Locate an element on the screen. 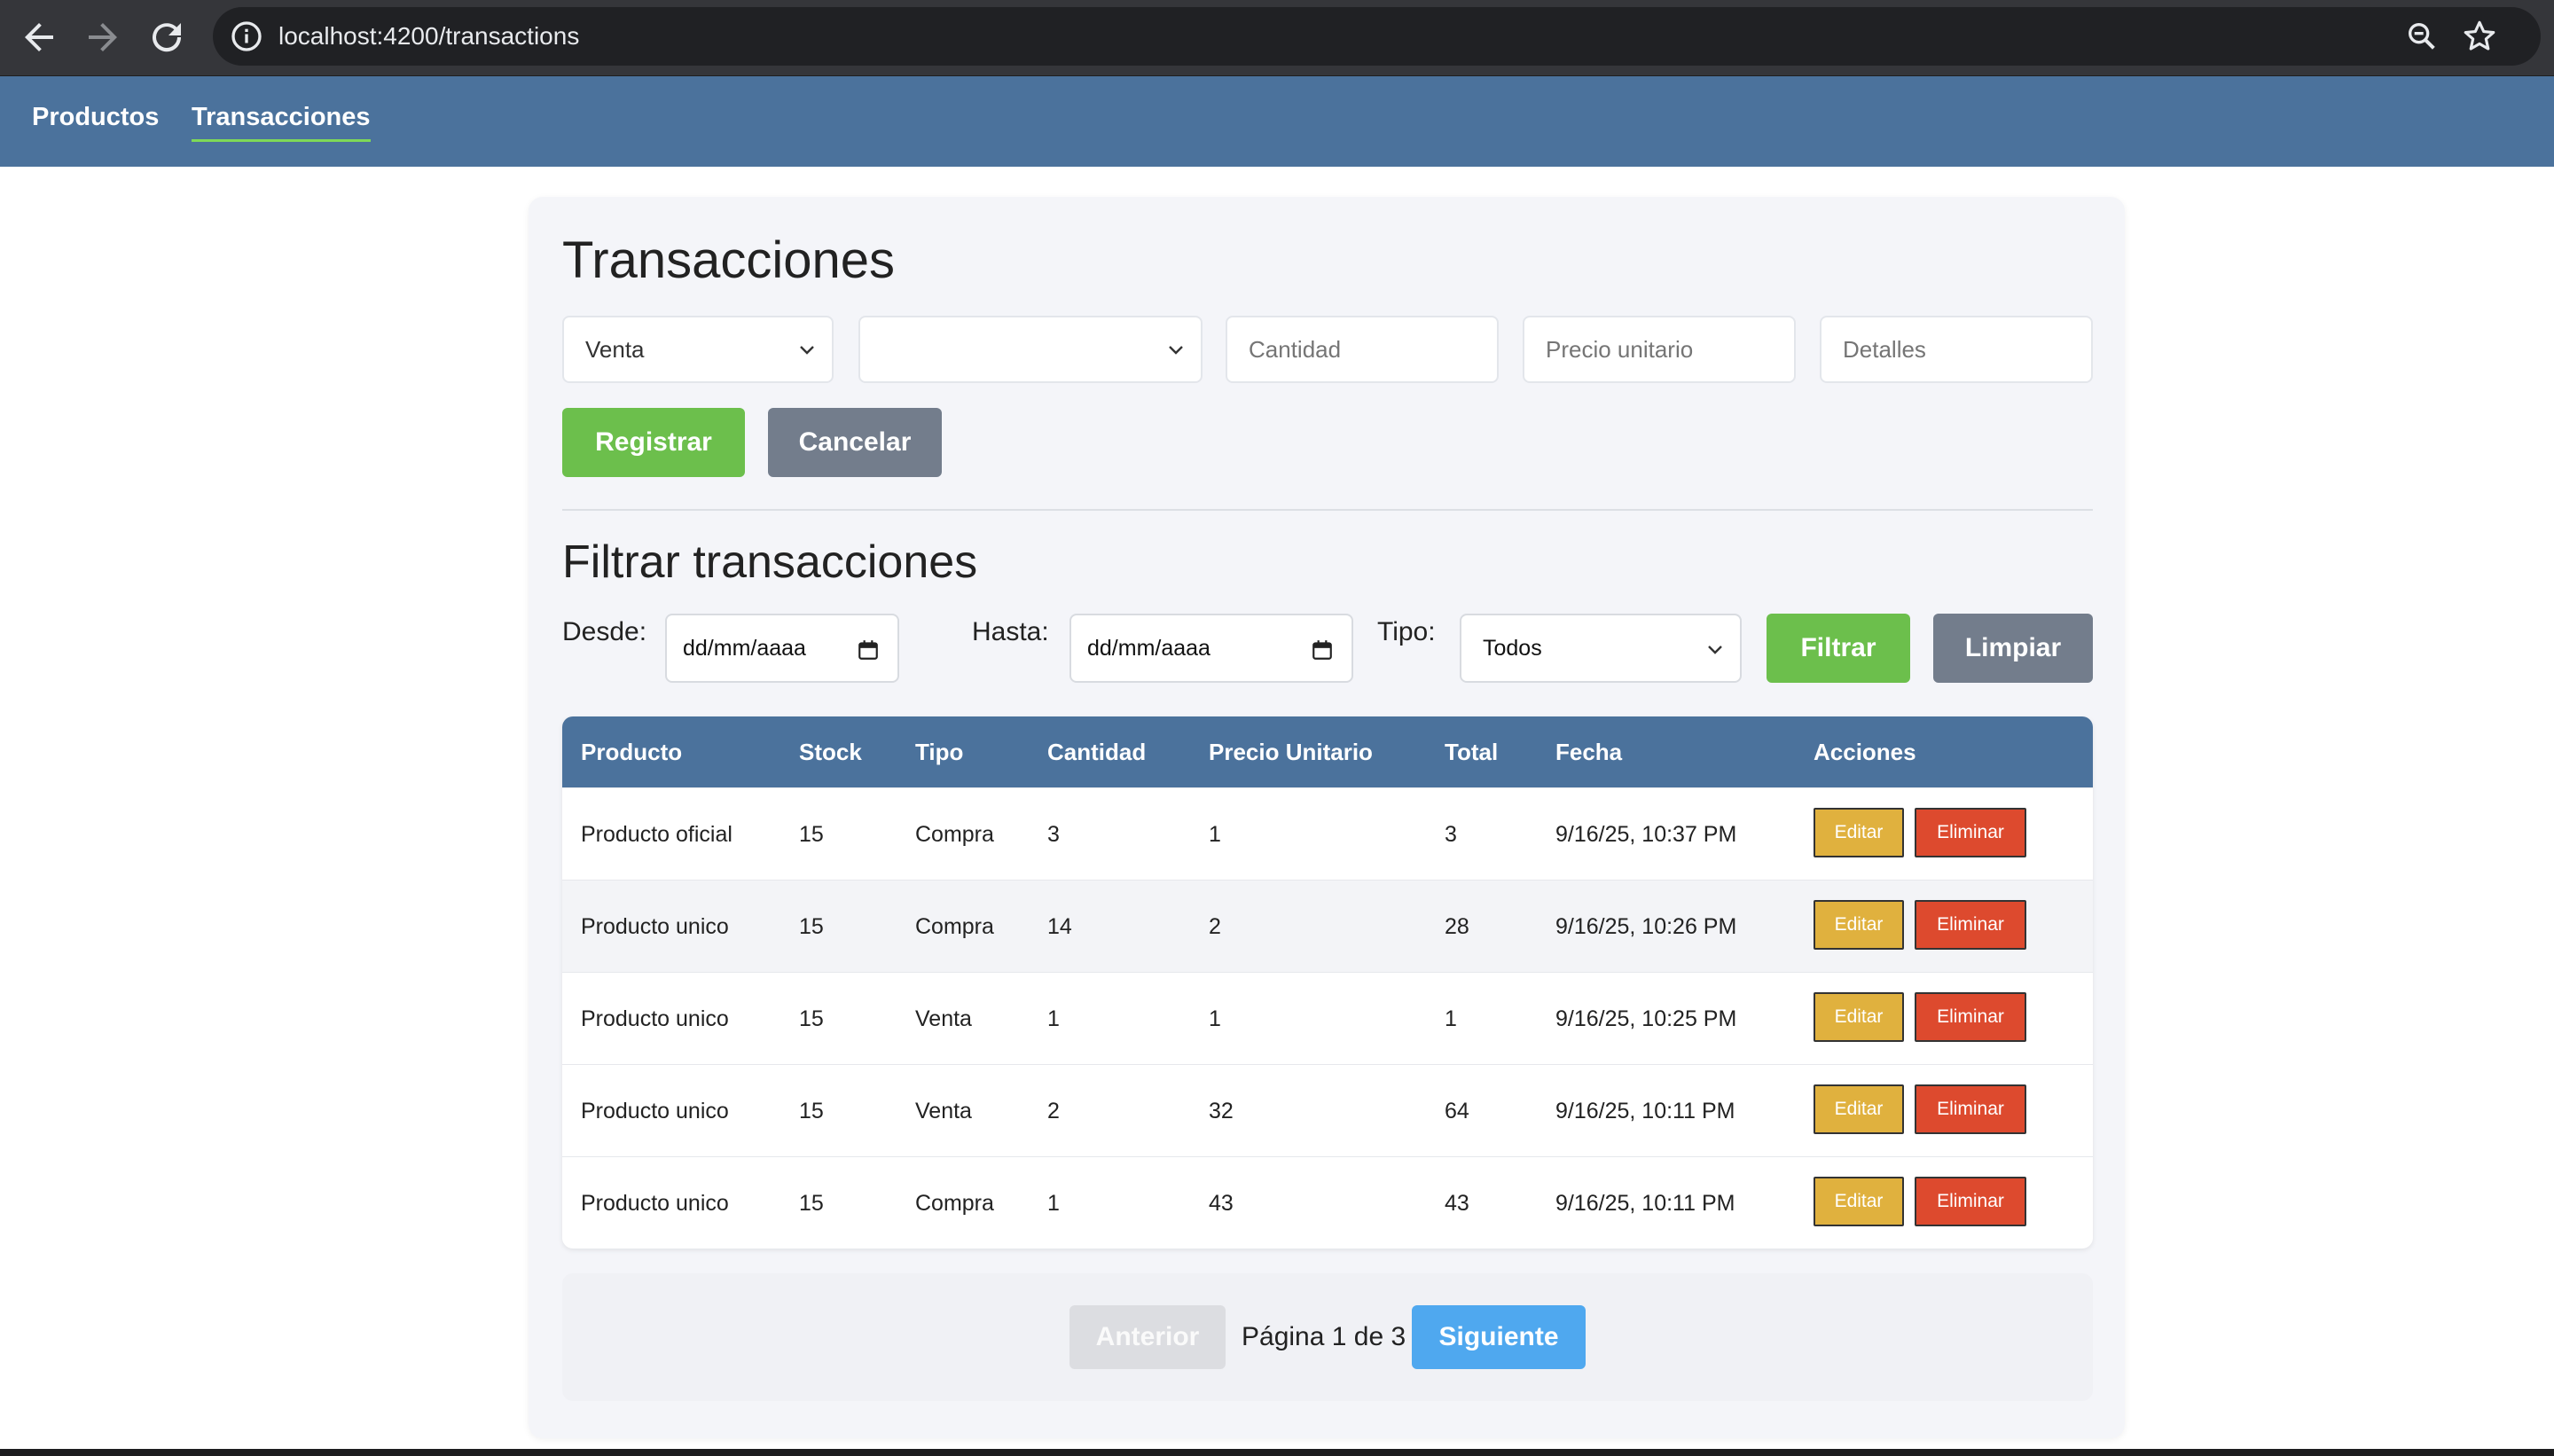 The image size is (2554, 1456). registrar-button: Registrar is located at coordinates (653, 442).